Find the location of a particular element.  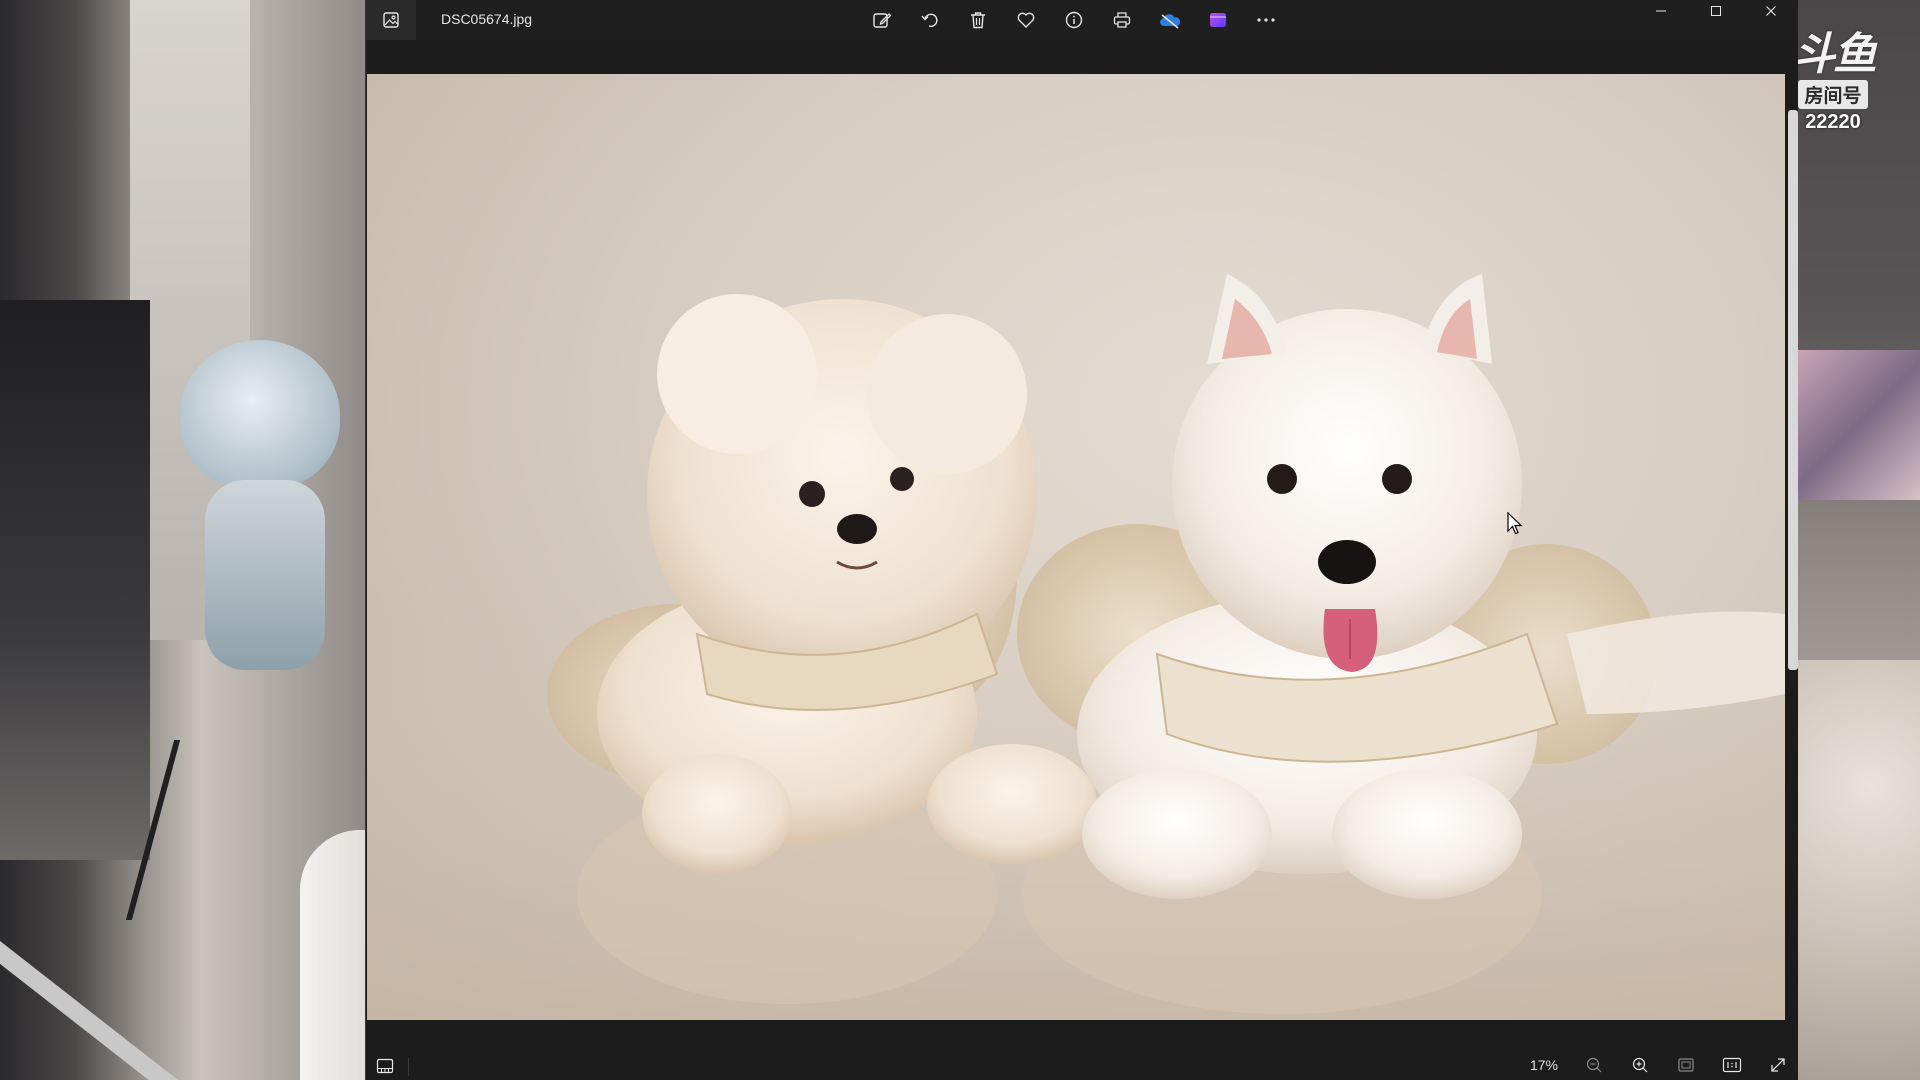

filmstrip-icon is located at coordinates (385, 1066).